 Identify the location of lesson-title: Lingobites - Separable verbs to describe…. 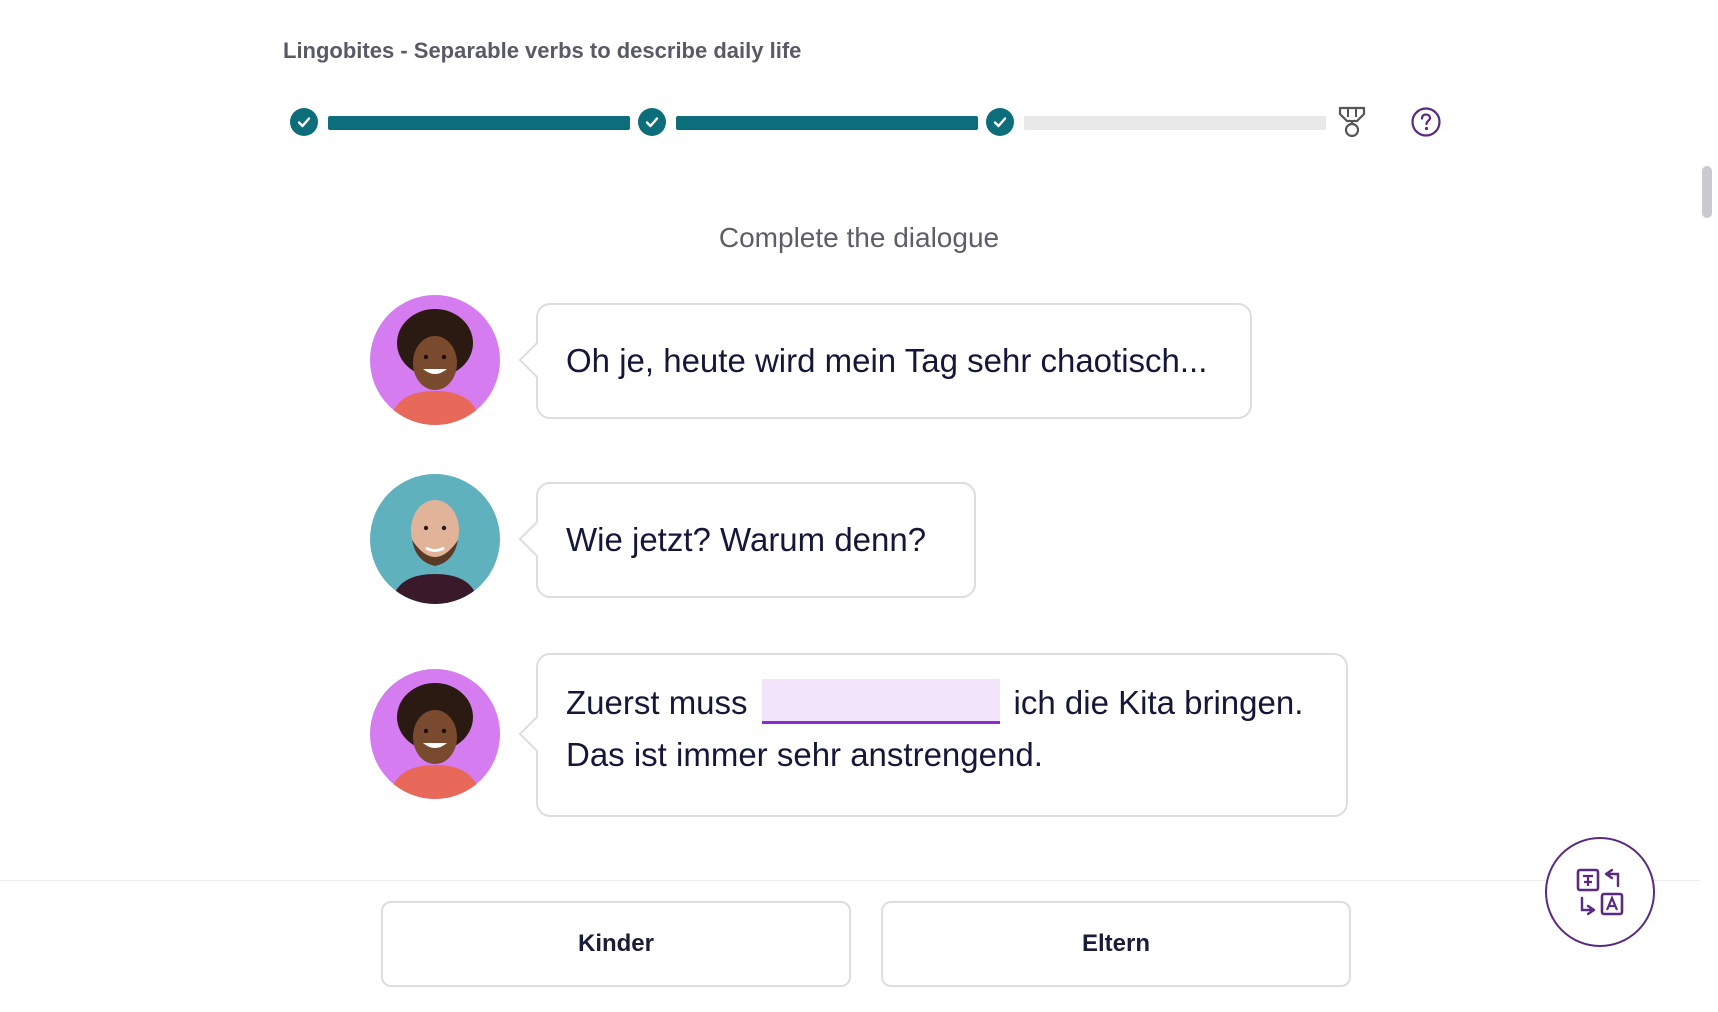
(542, 50).